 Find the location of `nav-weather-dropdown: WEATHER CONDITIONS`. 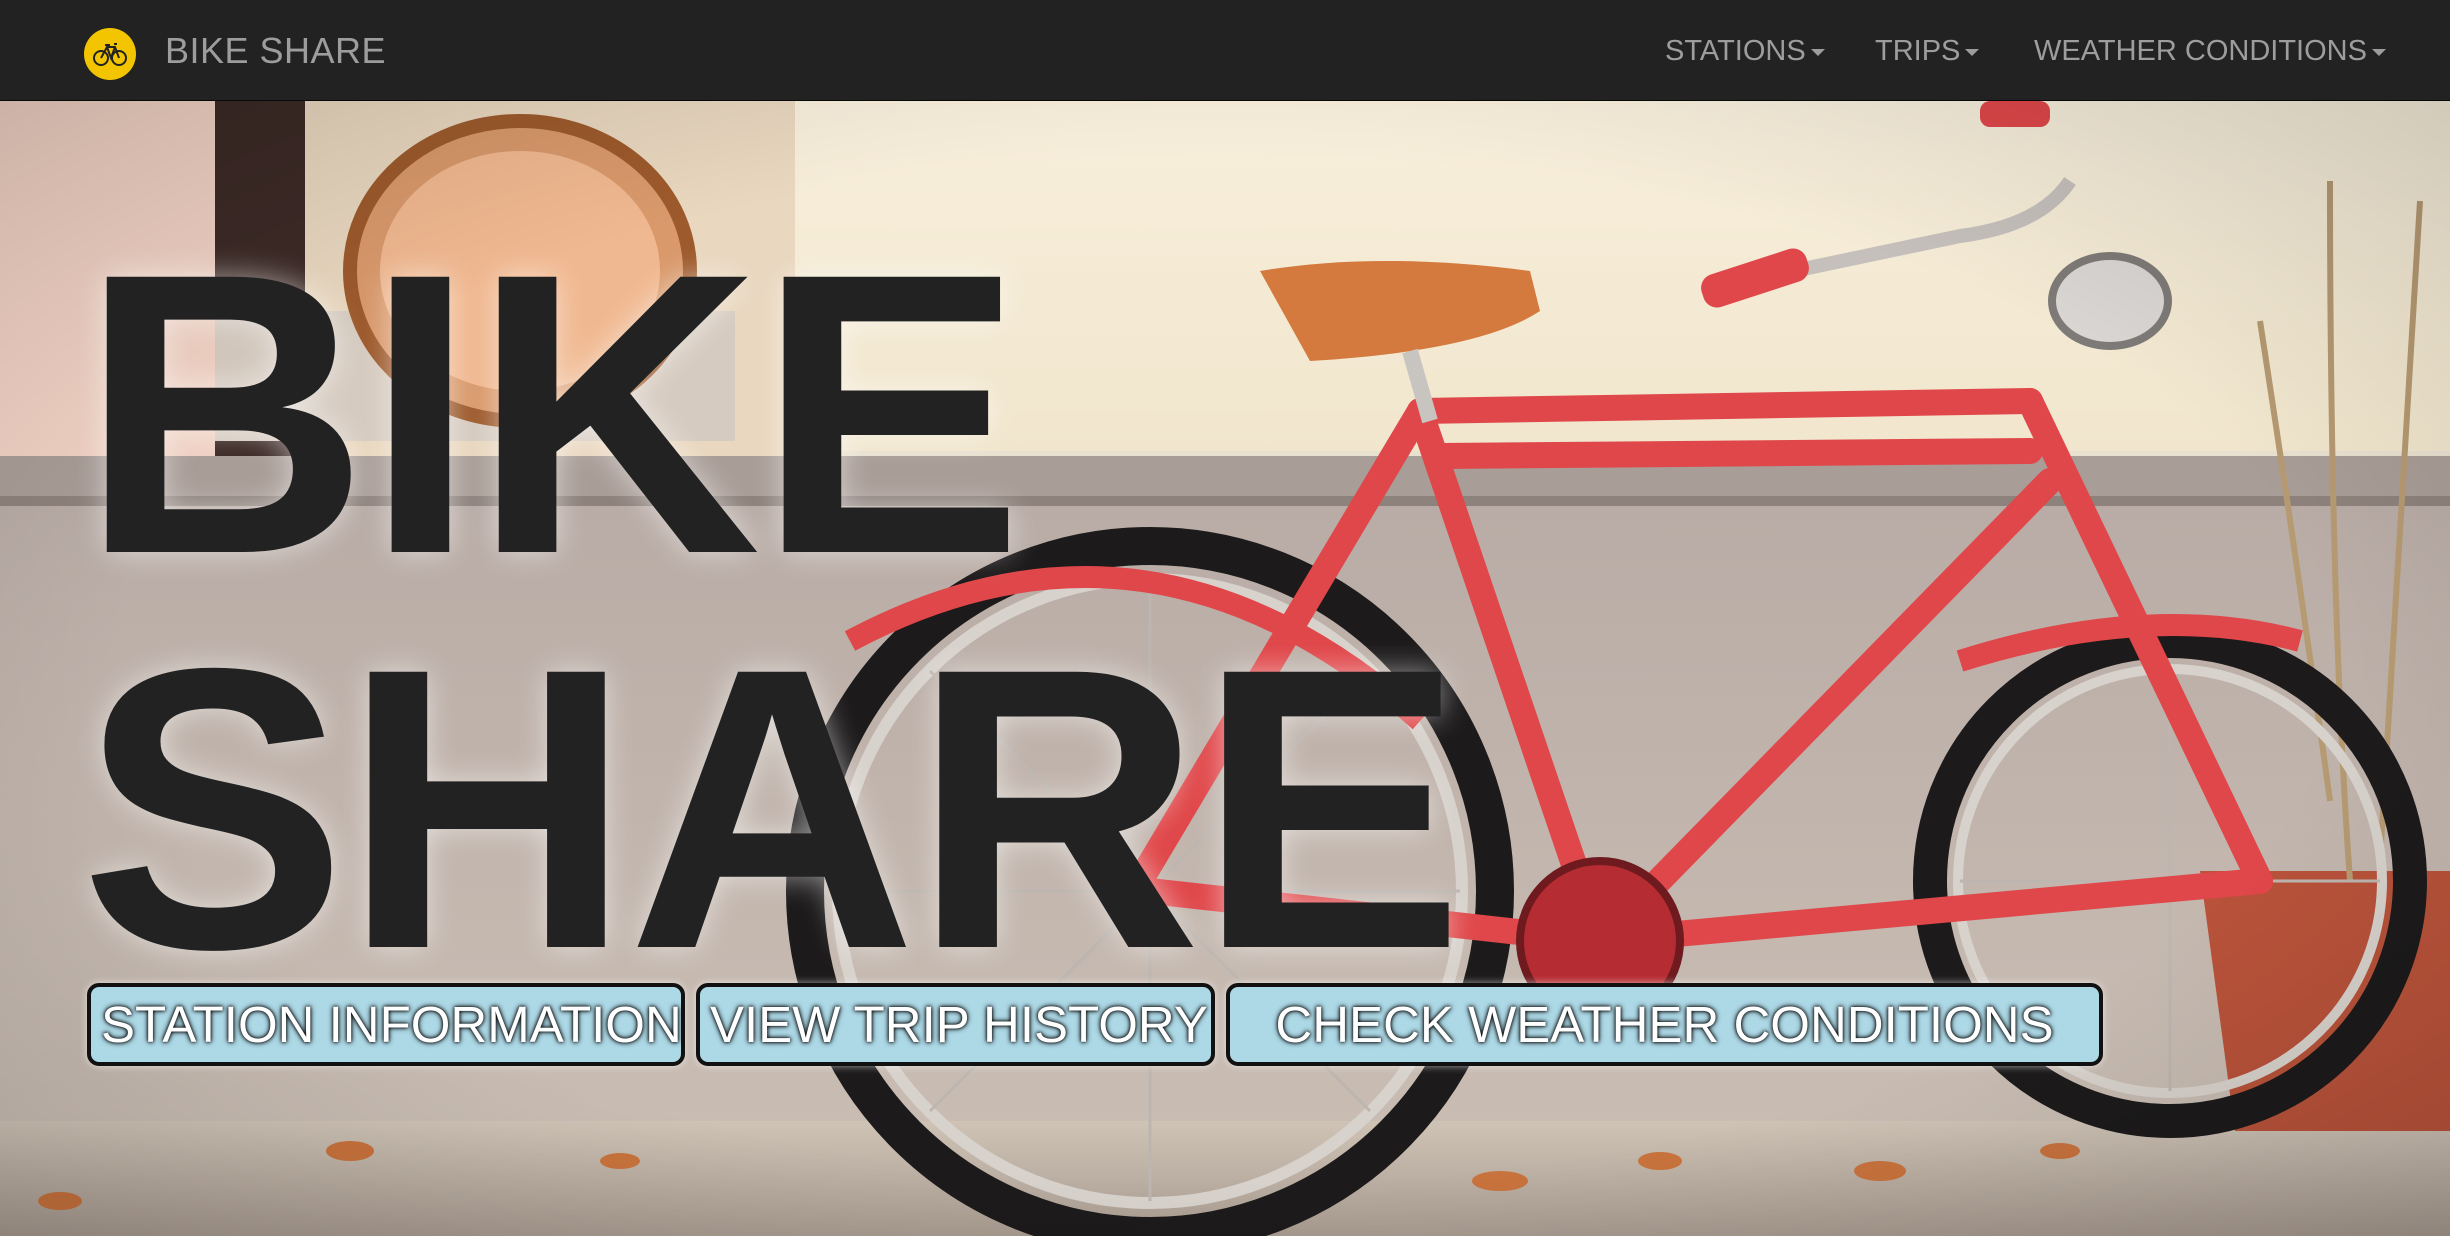

nav-weather-dropdown: WEATHER CONDITIONS is located at coordinates (2210, 51).